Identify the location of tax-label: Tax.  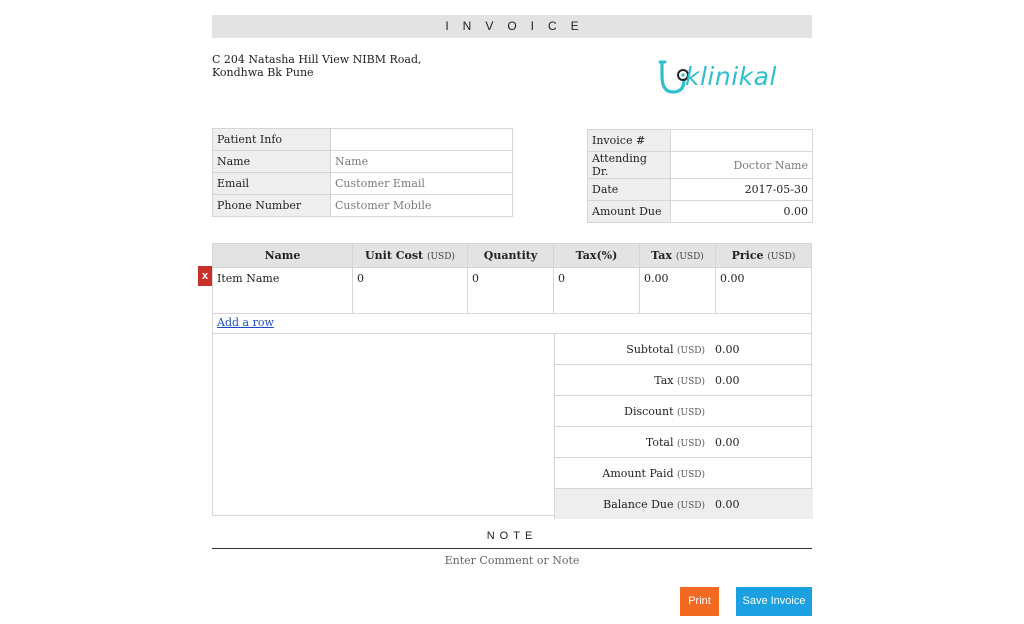
(664, 380).